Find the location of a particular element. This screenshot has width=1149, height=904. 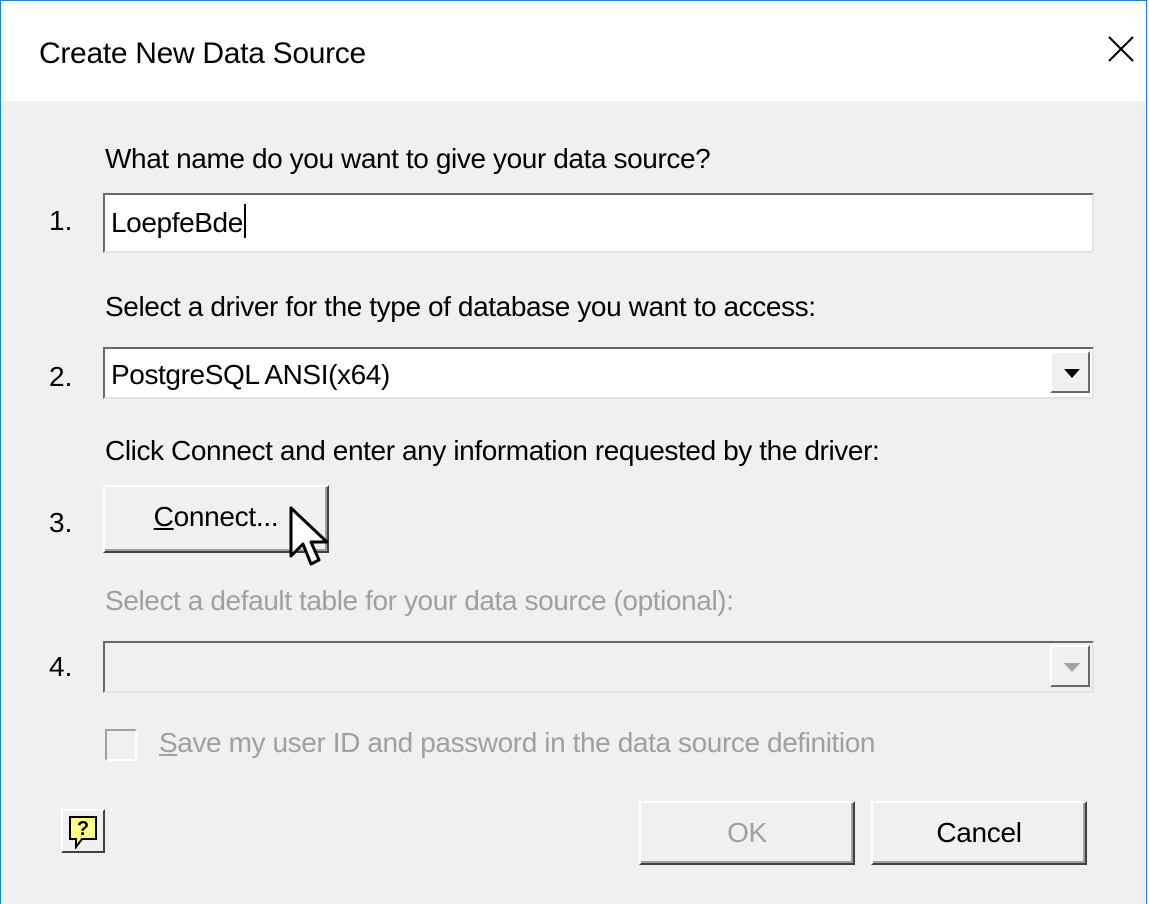

default-table-select is located at coordinates (598, 667).